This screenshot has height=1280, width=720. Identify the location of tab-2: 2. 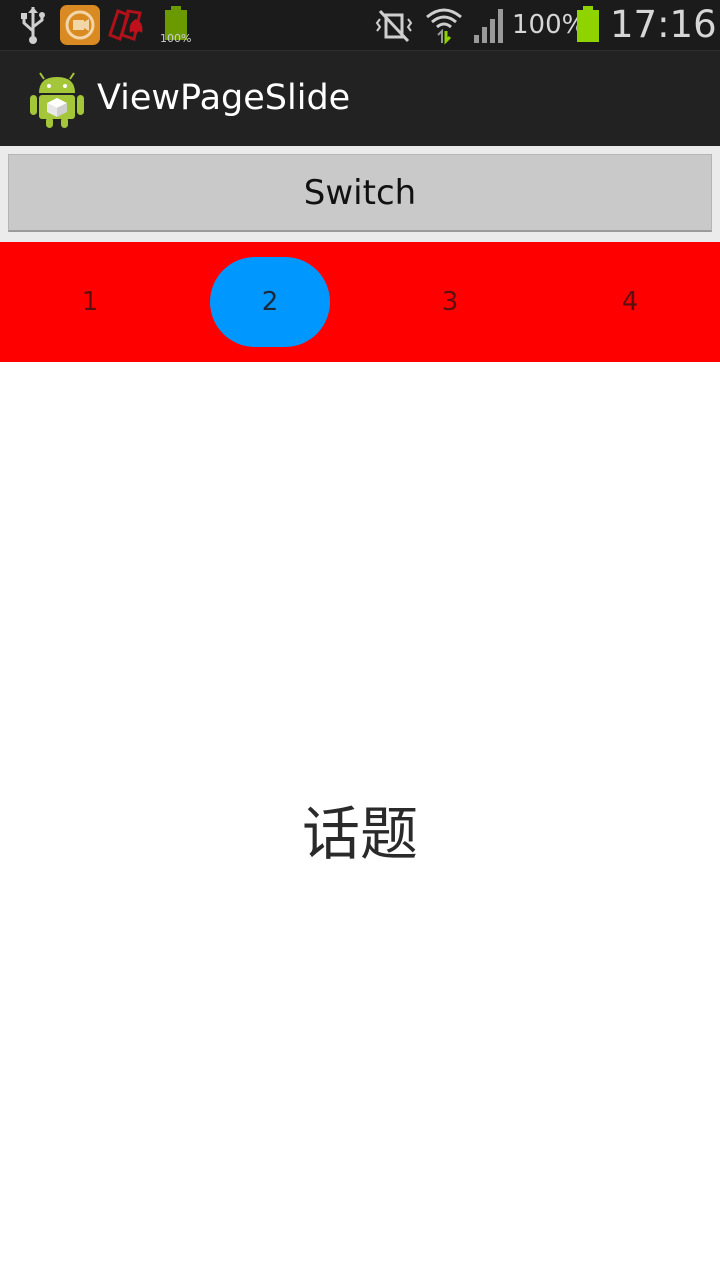
(270, 302).